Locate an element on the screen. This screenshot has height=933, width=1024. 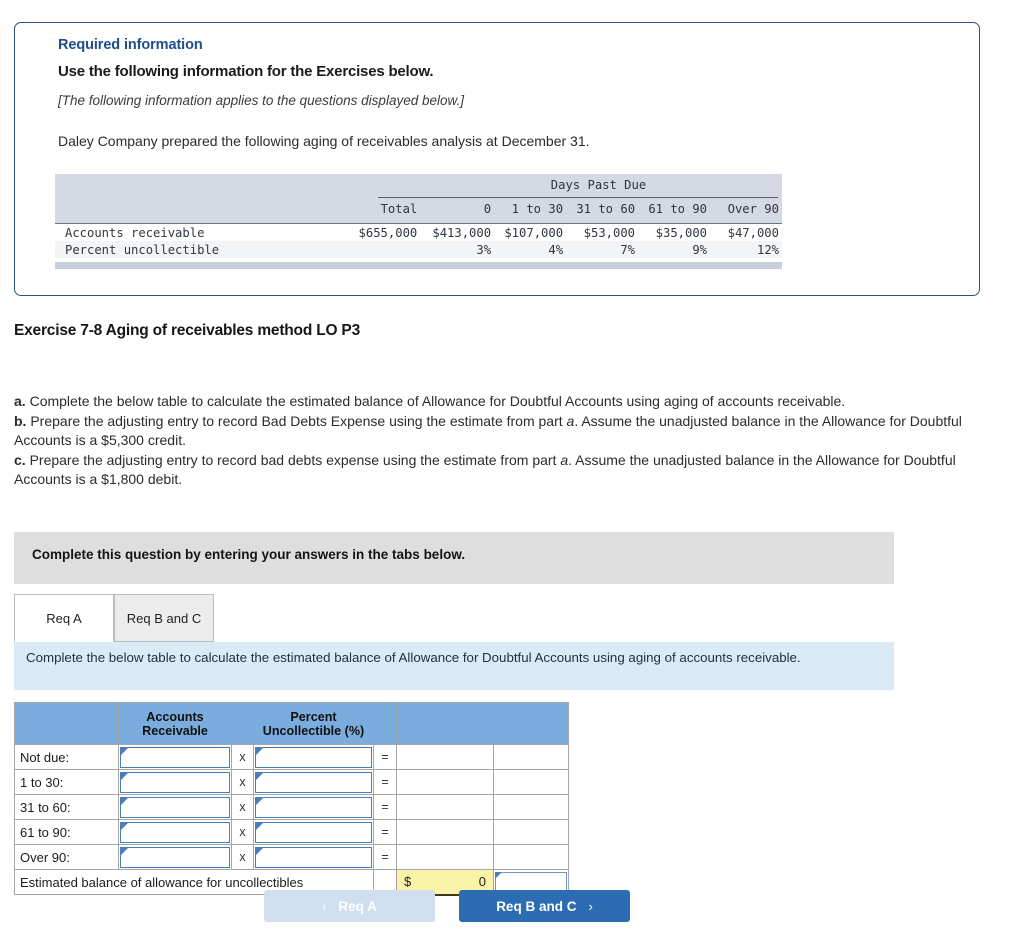
requirement-c-emphasis: a is located at coordinates (564, 459).